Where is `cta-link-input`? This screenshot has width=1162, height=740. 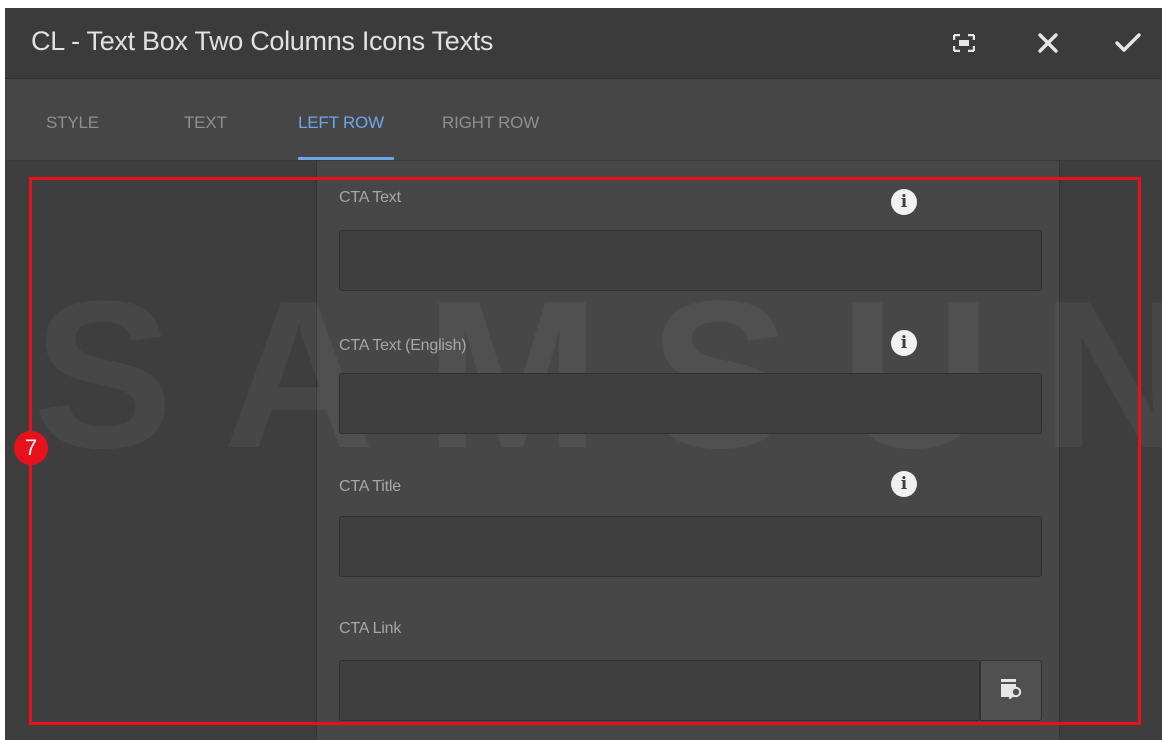
cta-link-input is located at coordinates (659, 690).